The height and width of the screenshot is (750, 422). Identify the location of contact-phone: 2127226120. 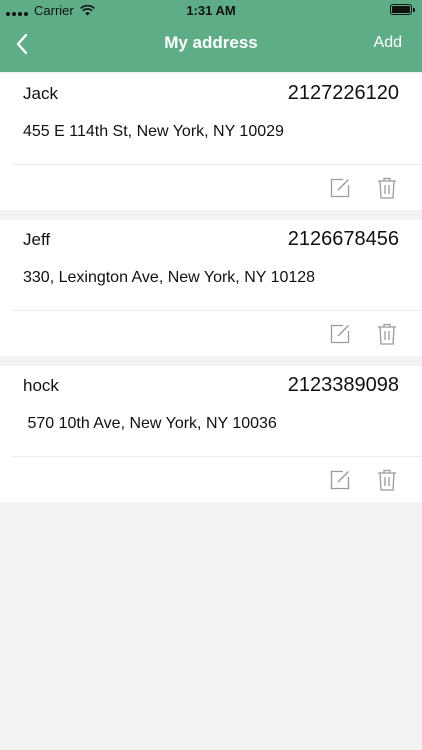
(343, 93).